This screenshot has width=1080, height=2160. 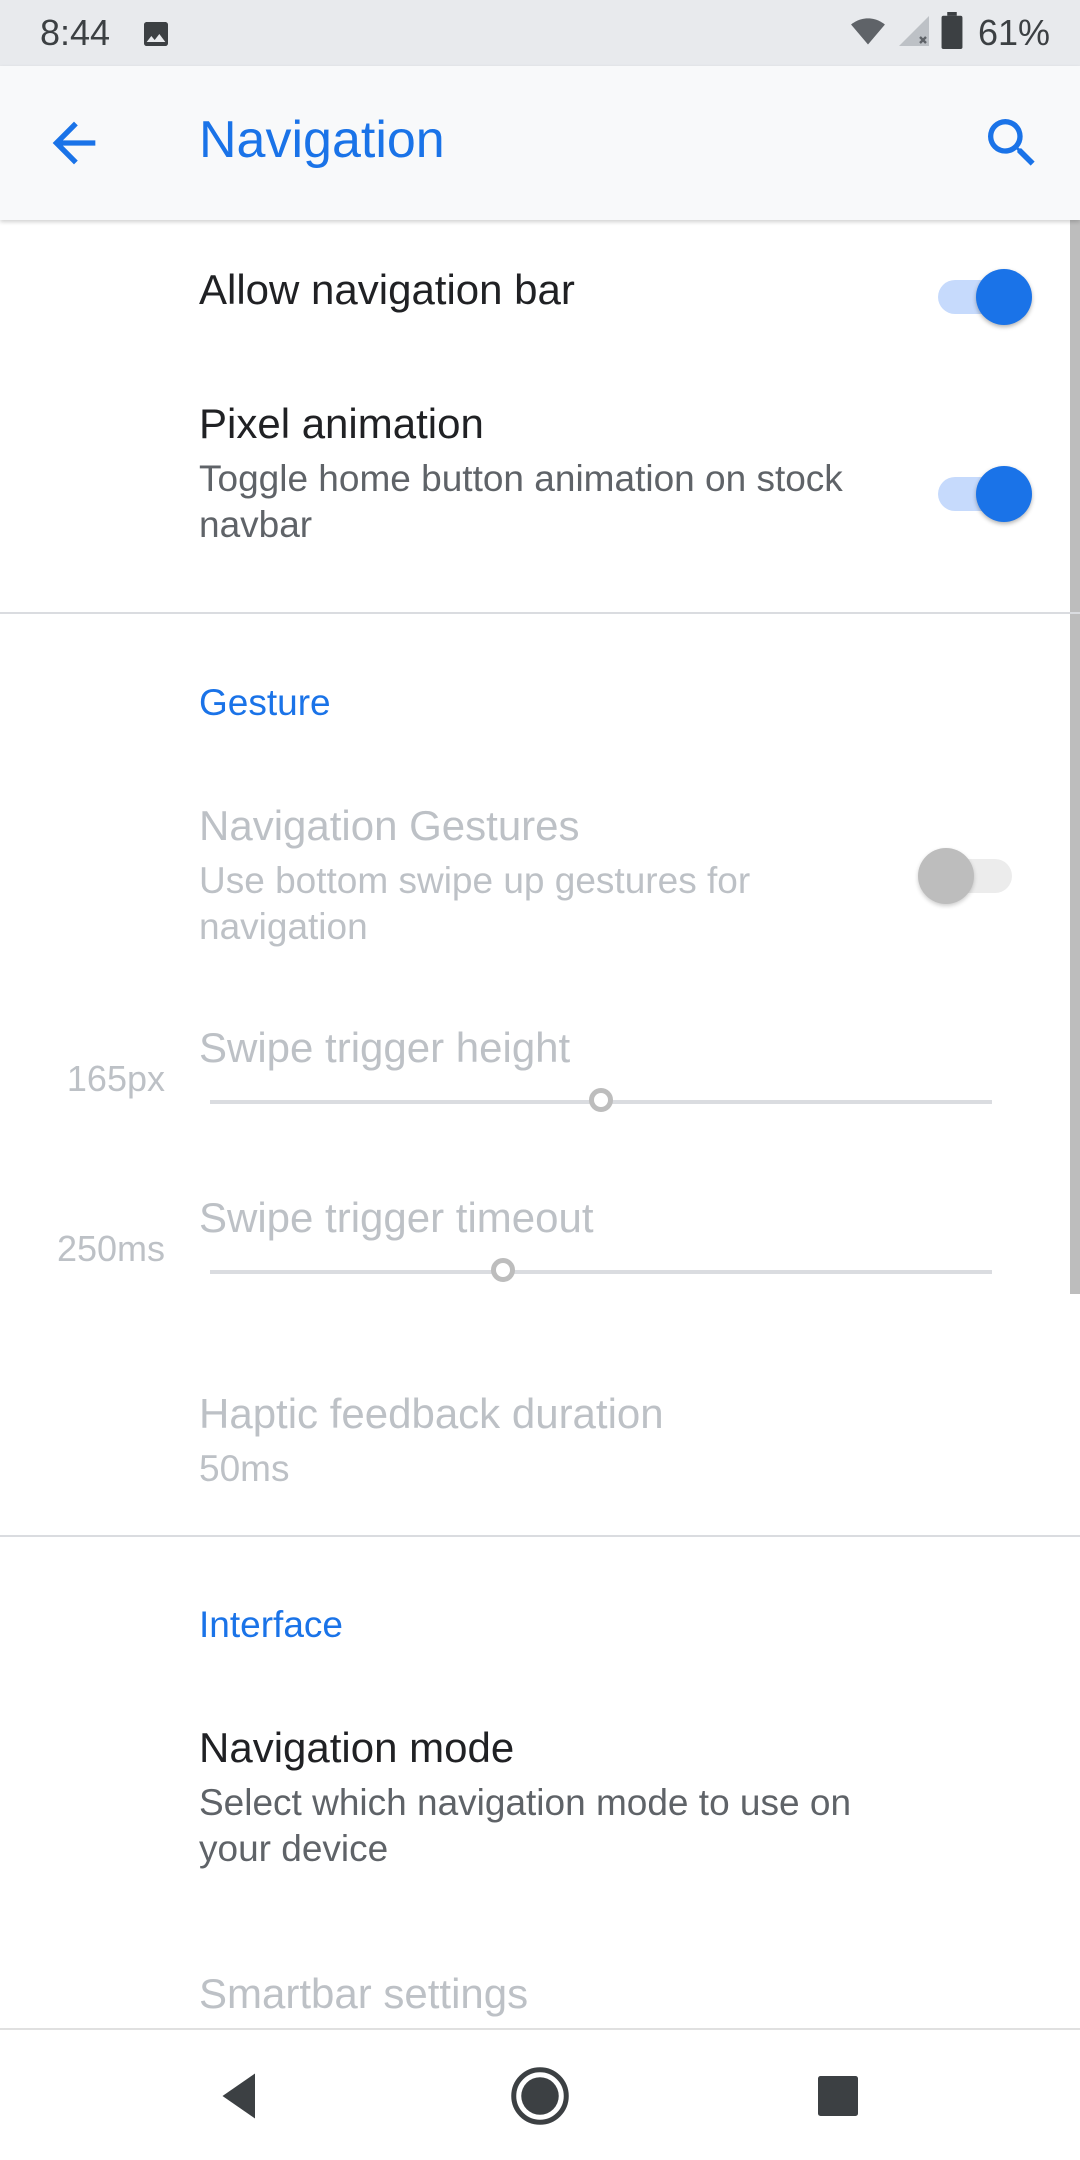 What do you see at coordinates (387, 289) in the screenshot?
I see `allow-navbar-title: Allow navigation bar` at bounding box center [387, 289].